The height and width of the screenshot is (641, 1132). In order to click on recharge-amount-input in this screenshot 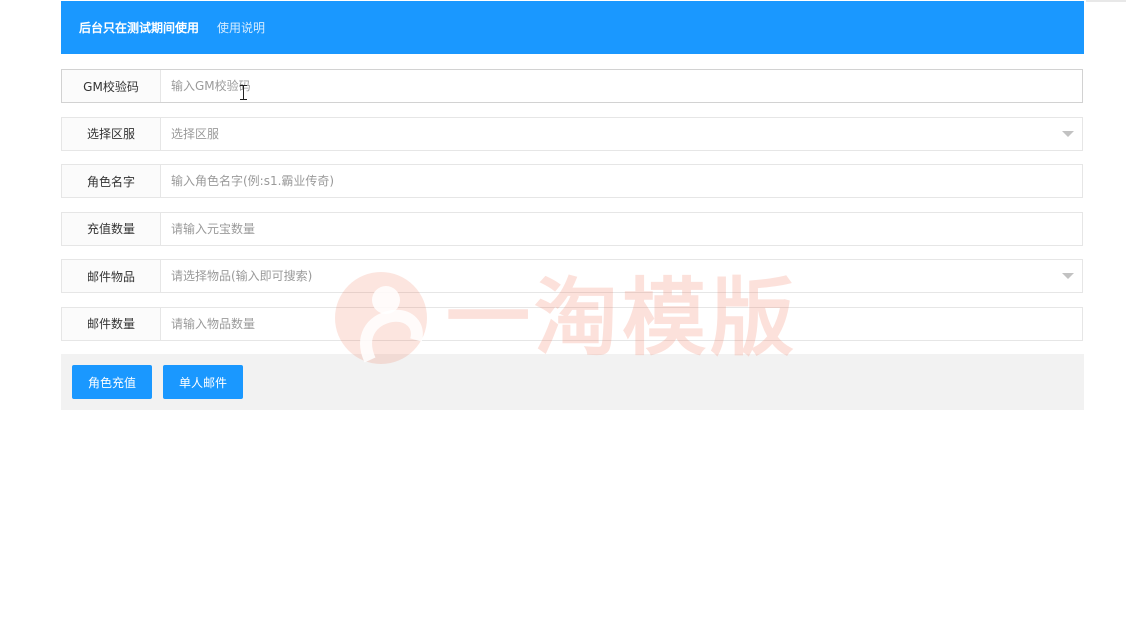, I will do `click(621, 228)`.